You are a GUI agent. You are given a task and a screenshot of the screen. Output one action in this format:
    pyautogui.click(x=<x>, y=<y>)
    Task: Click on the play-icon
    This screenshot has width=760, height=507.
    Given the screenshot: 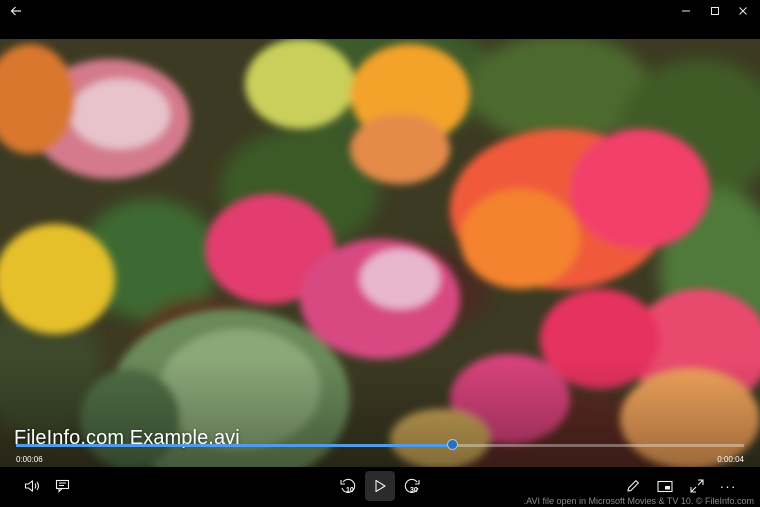 What is the action you would take?
    pyautogui.click(x=380, y=486)
    